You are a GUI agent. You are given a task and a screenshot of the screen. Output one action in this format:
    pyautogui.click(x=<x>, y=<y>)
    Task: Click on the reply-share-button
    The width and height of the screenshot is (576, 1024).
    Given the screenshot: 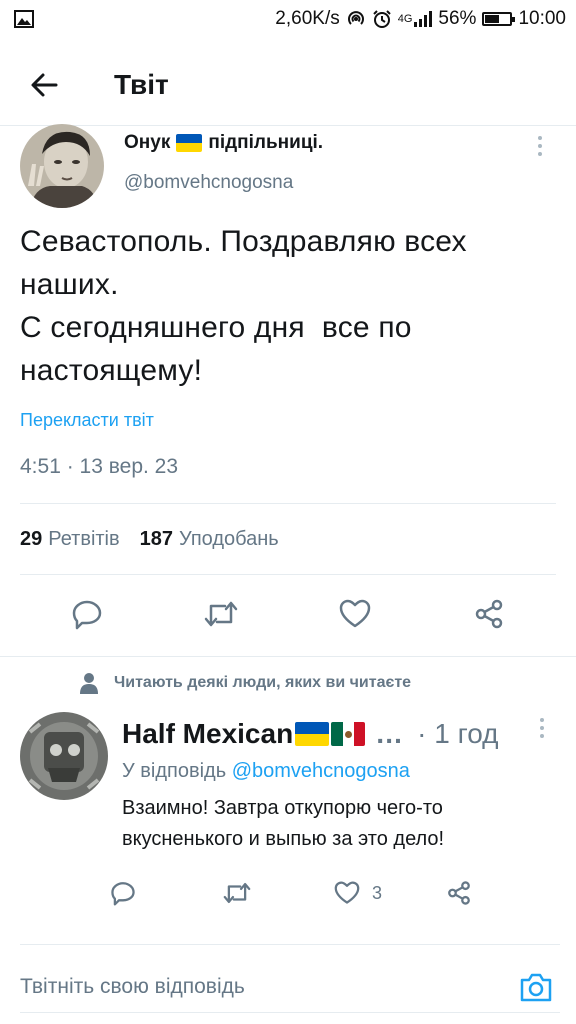 What is the action you would take?
    pyautogui.click(x=502, y=893)
    